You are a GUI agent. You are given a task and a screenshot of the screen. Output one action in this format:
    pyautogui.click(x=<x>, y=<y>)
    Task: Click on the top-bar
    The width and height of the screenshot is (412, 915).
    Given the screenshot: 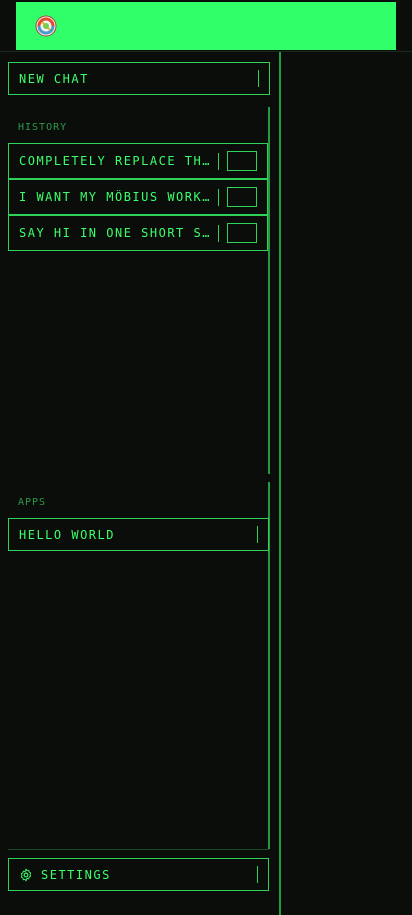 What is the action you would take?
    pyautogui.click(x=206, y=26)
    